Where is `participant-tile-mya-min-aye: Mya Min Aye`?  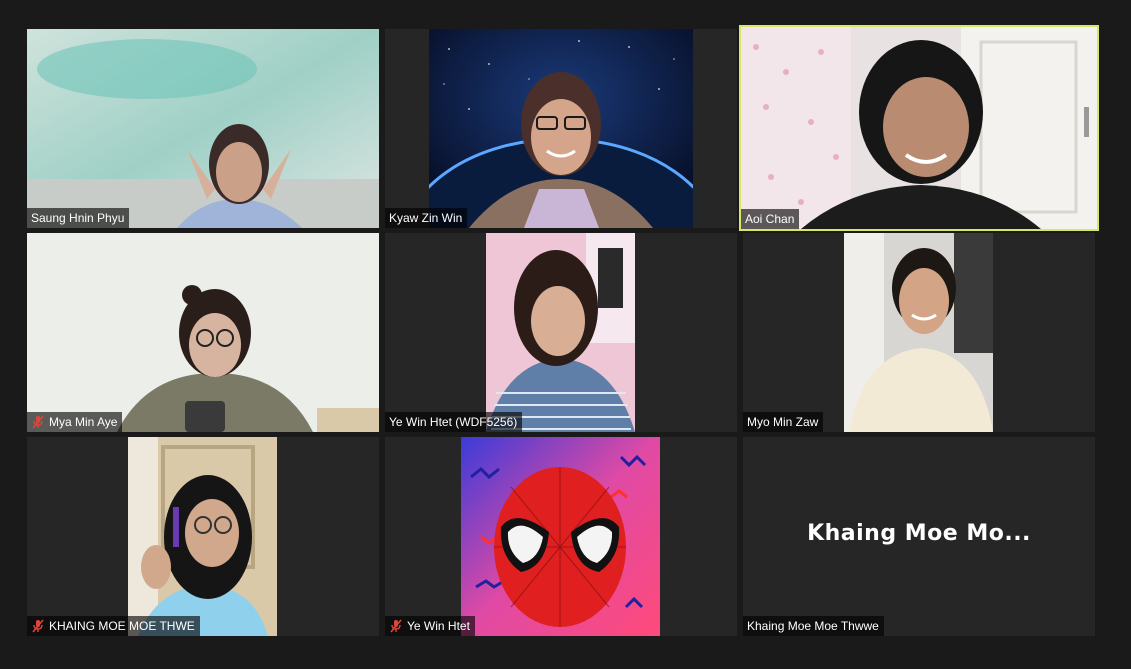 participant-tile-mya-min-aye: Mya Min Aye is located at coordinates (203, 332).